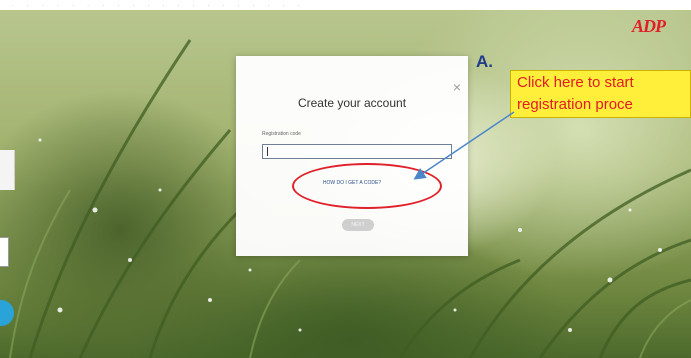  What do you see at coordinates (267, 151) in the screenshot?
I see `text-cursor` at bounding box center [267, 151].